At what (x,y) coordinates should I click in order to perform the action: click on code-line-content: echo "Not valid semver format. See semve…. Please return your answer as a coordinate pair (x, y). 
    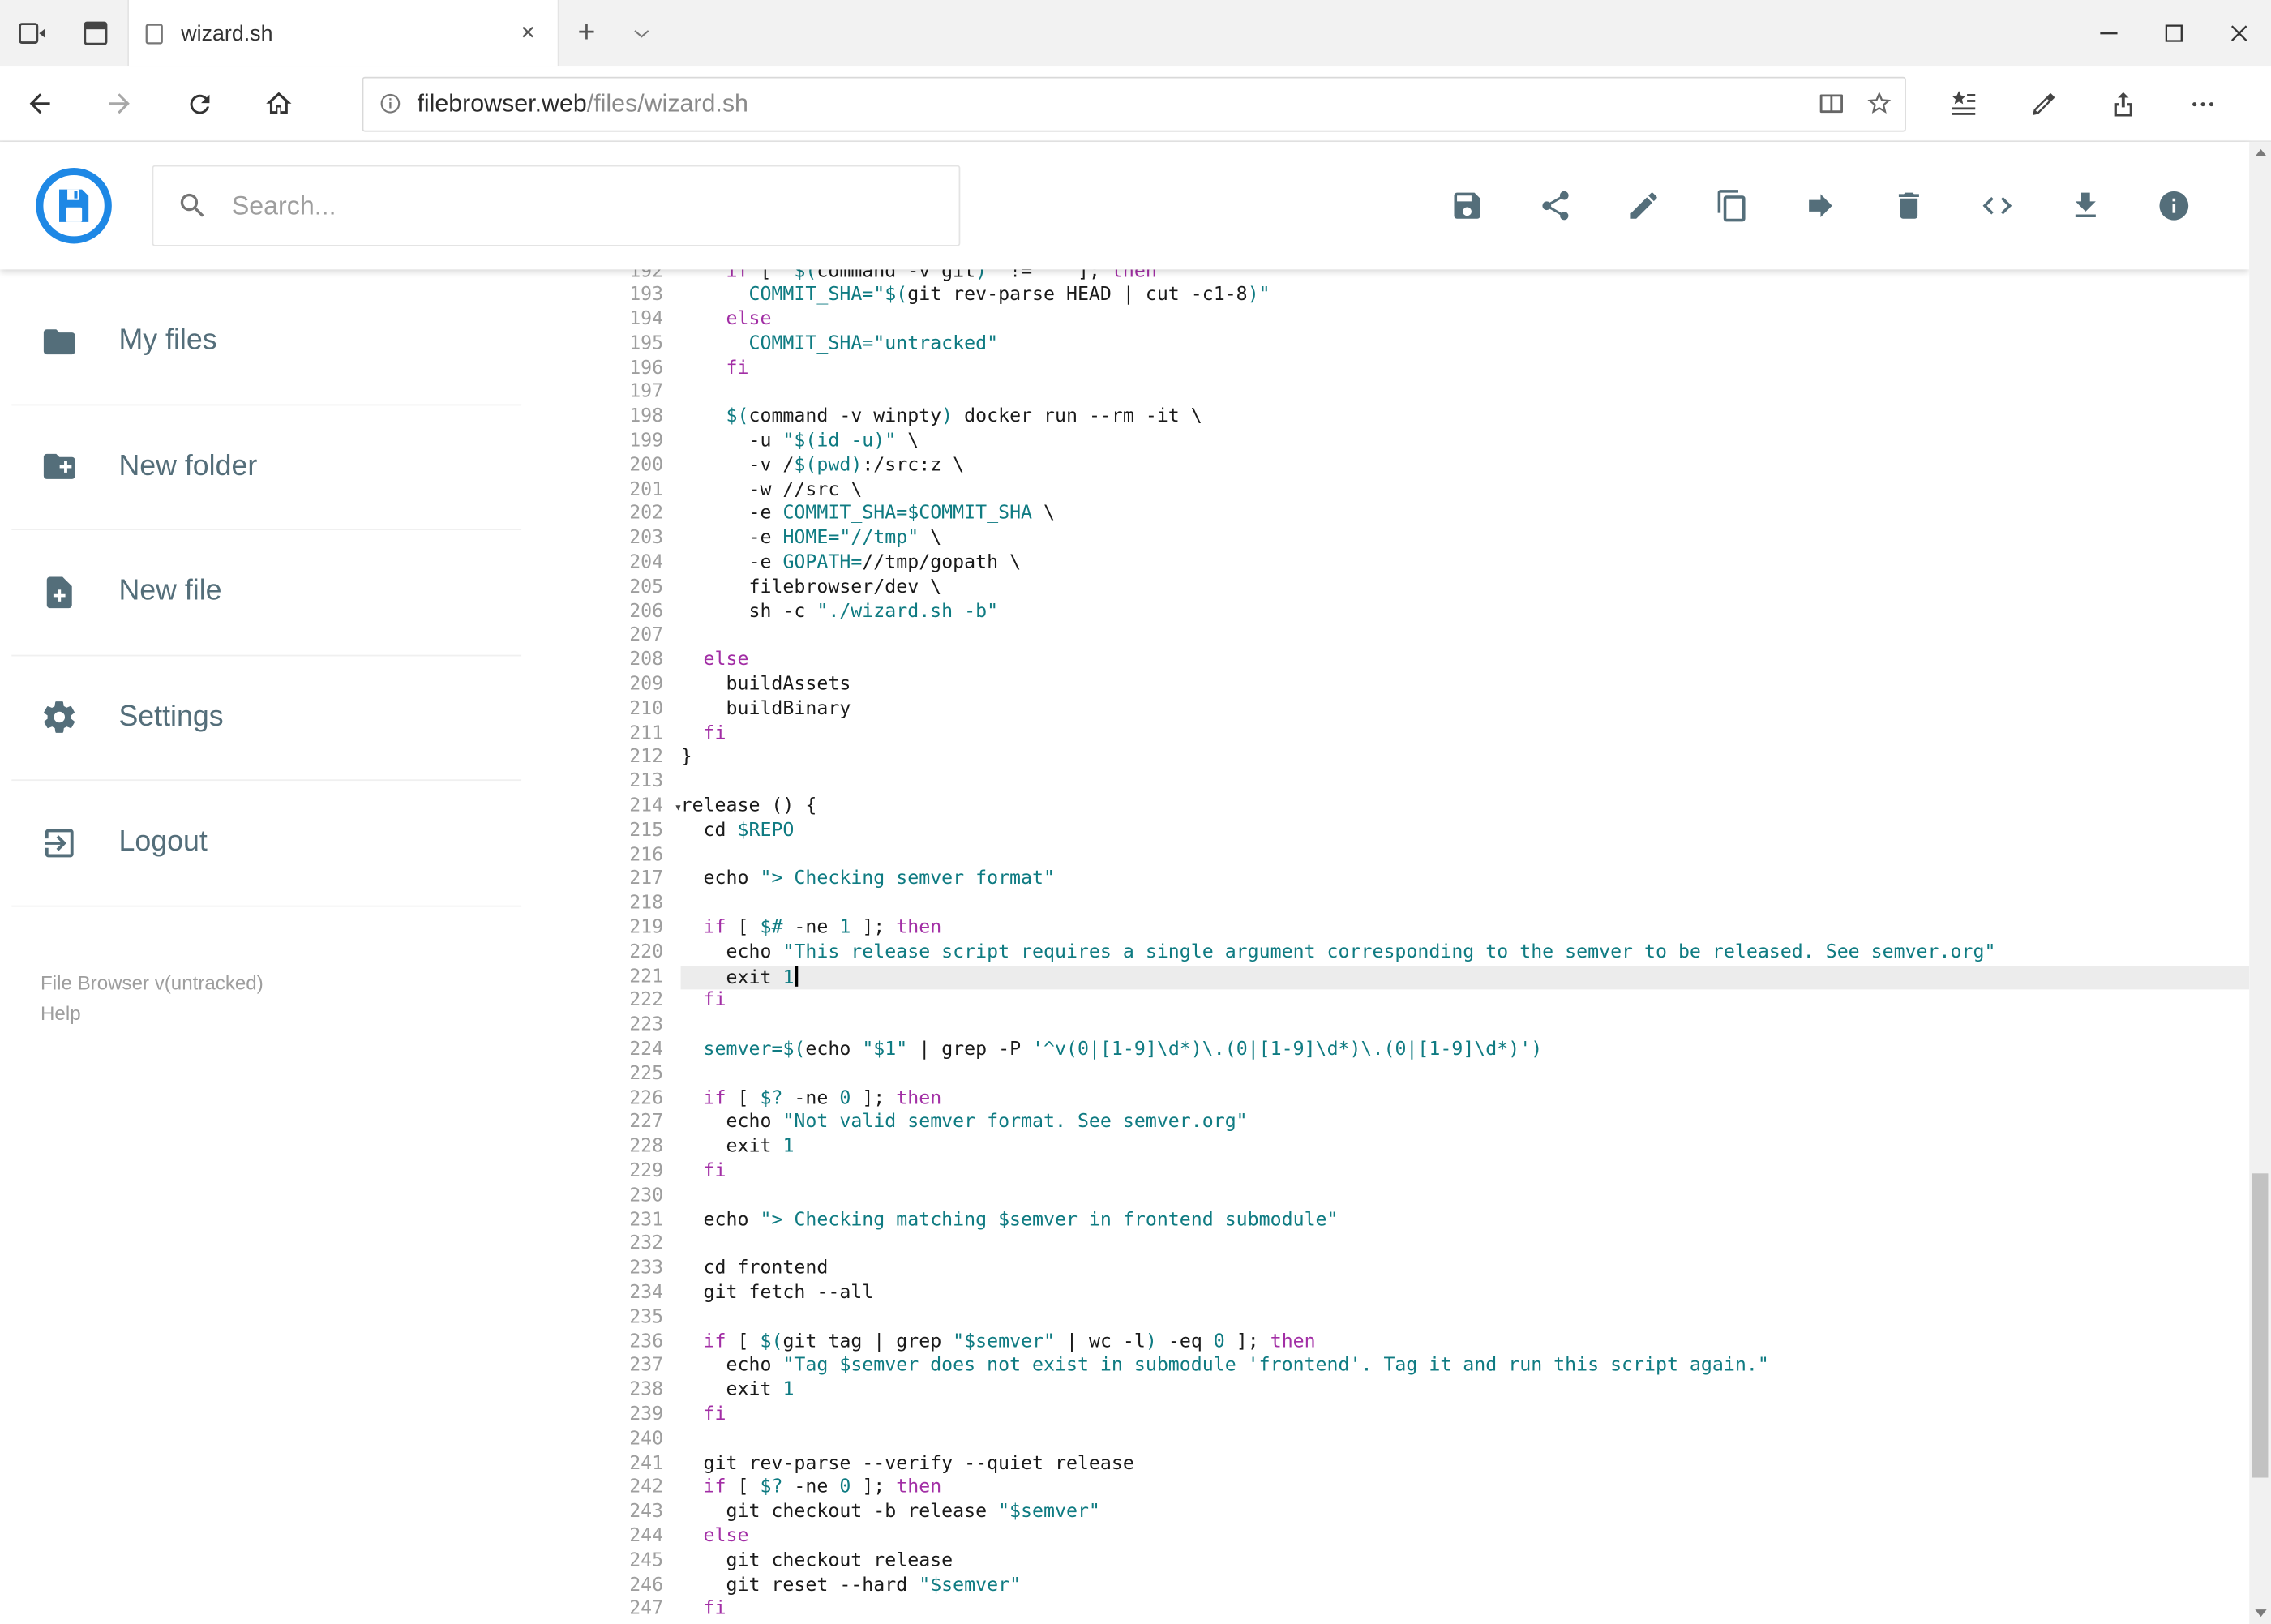
    Looking at the image, I should click on (1466, 1124).